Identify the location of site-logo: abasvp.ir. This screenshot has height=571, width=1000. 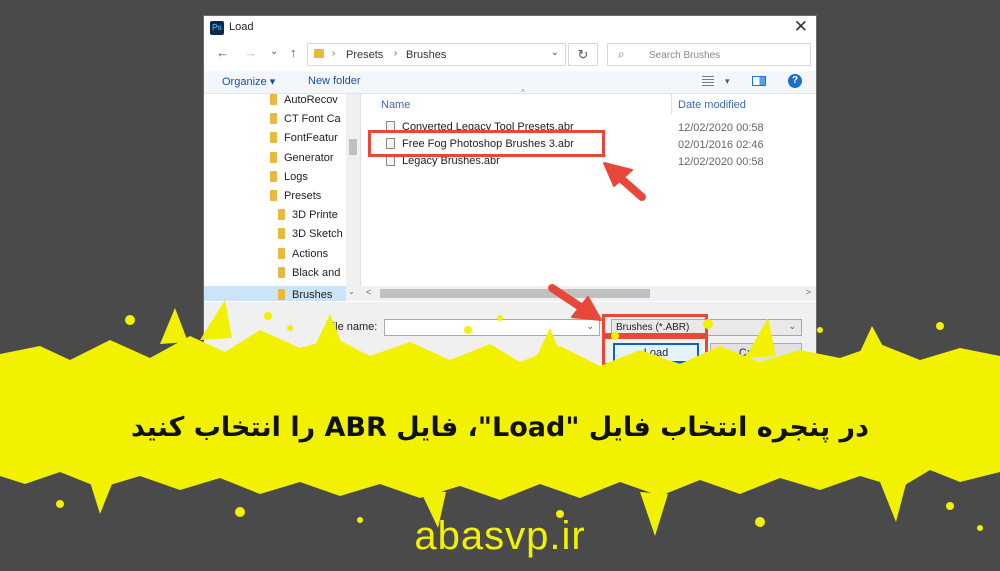
(500, 536).